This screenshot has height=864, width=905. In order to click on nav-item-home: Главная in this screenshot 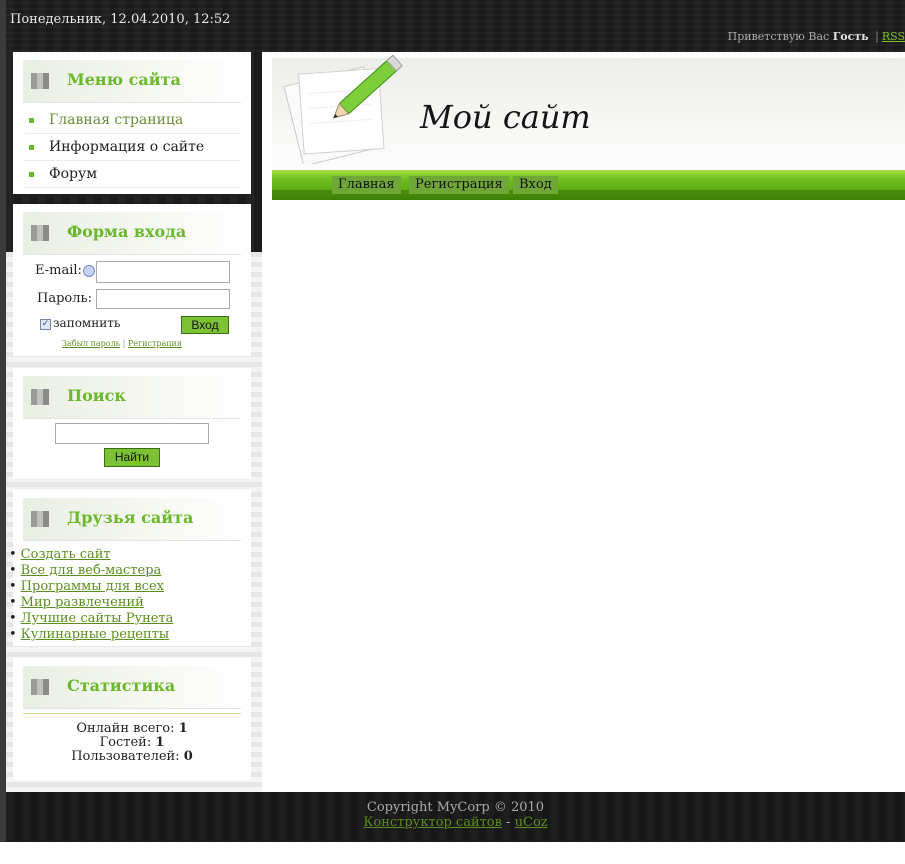, I will do `click(366, 185)`.